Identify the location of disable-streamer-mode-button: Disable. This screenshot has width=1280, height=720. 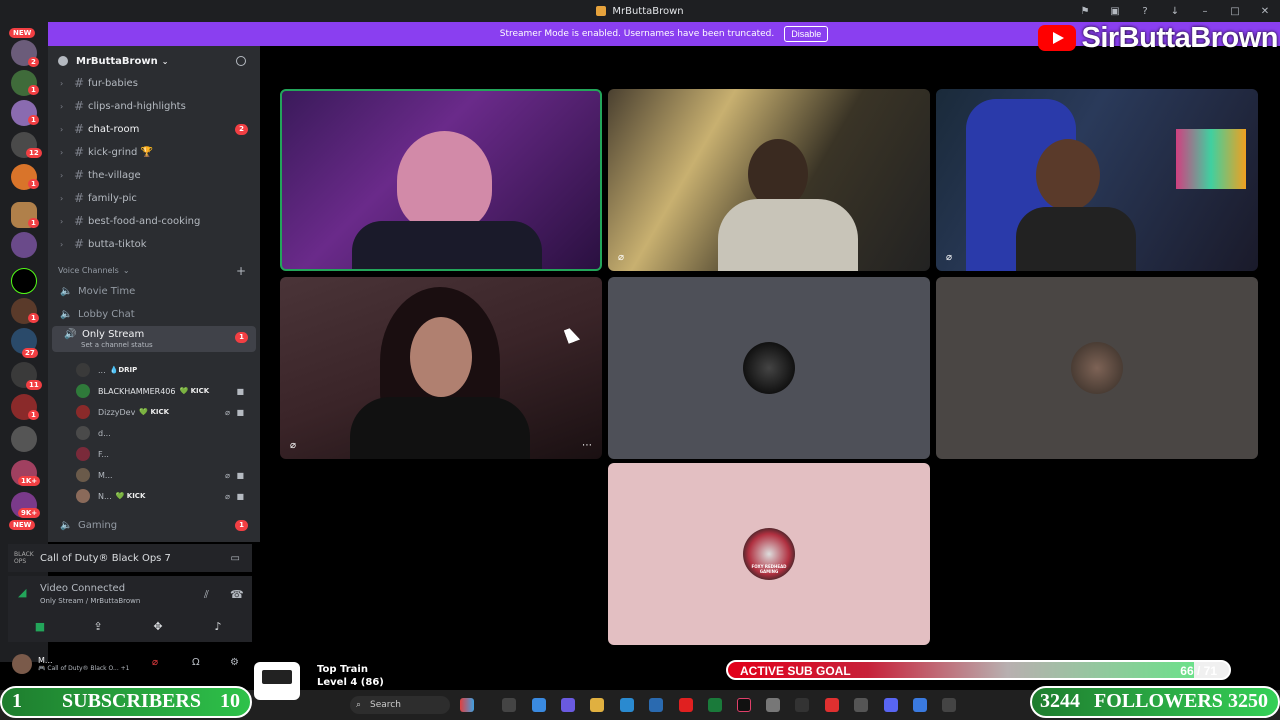
(806, 34).